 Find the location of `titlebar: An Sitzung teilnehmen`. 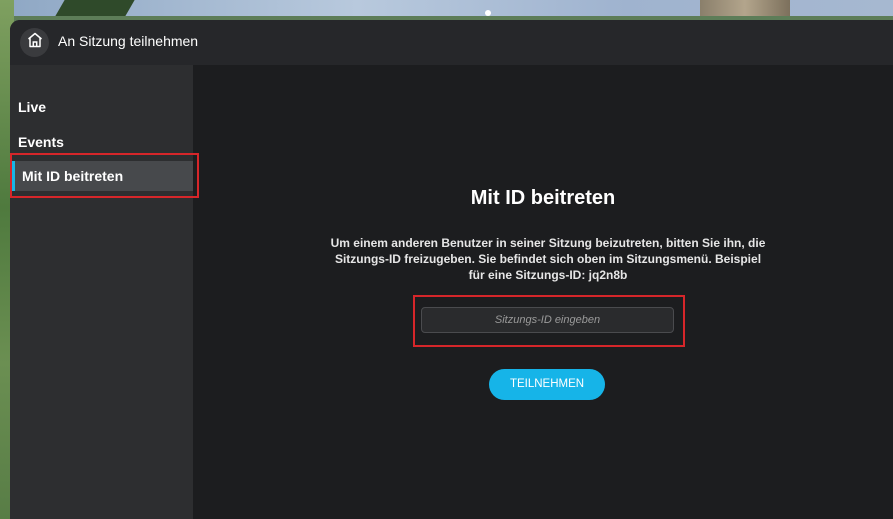

titlebar: An Sitzung teilnehmen is located at coordinates (451, 42).